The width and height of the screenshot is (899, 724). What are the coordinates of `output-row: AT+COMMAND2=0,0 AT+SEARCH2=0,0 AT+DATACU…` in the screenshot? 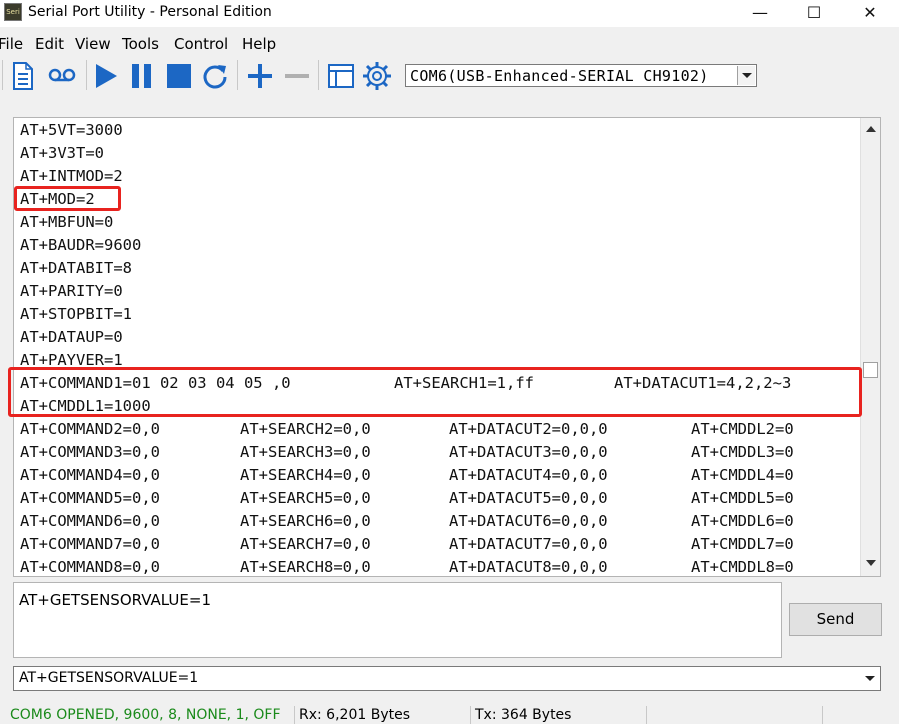 It's located at (440, 429).